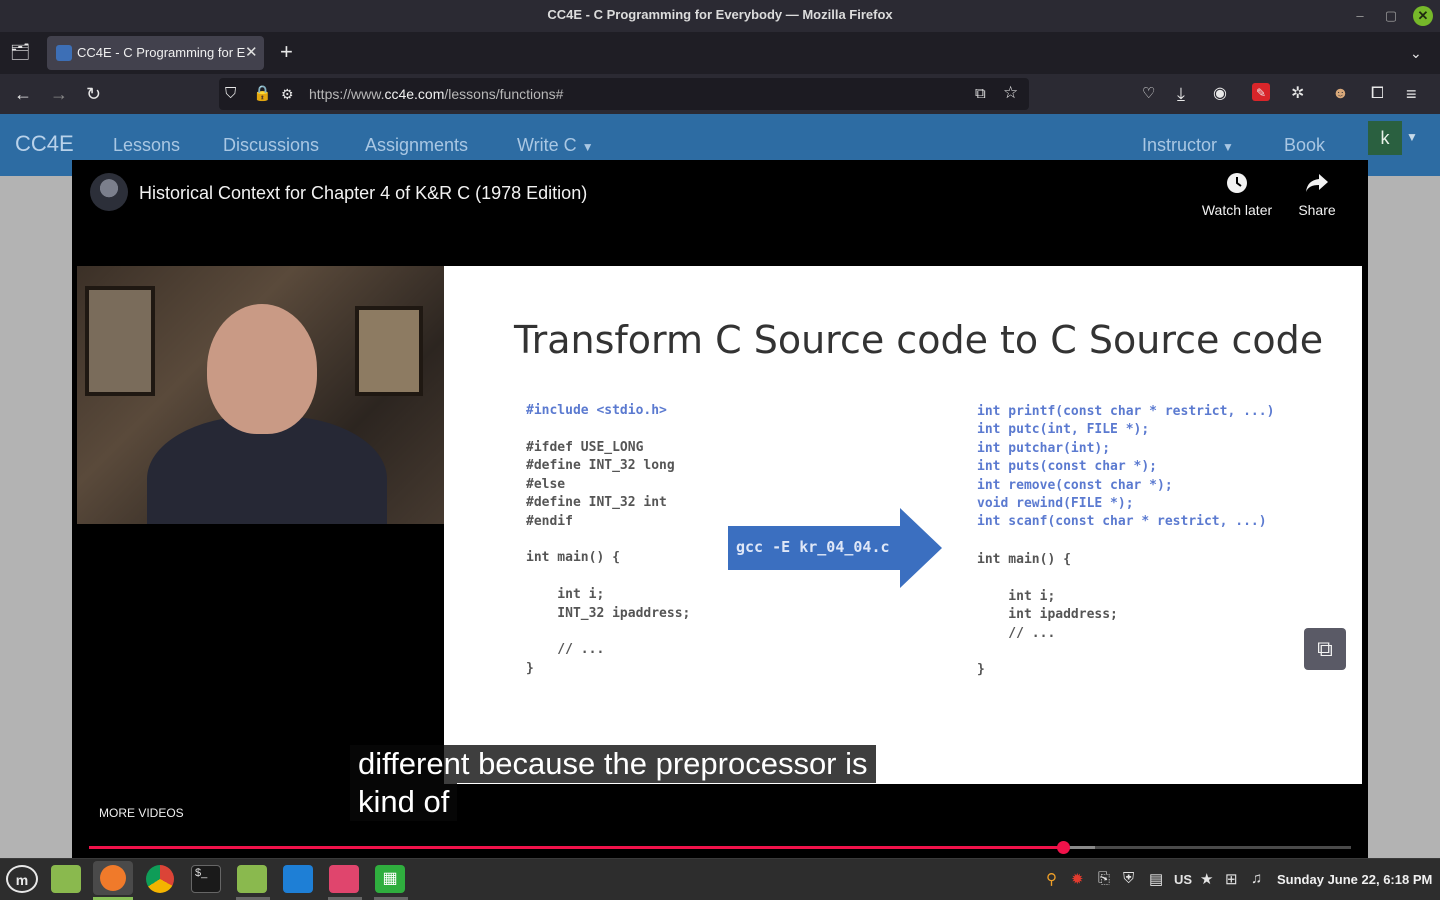 The image size is (1440, 900). Describe the element at coordinates (720, 53) in the screenshot. I see `tab-strip: 🗂 CC4E - C Programming for E ✕ + ⌄` at that location.